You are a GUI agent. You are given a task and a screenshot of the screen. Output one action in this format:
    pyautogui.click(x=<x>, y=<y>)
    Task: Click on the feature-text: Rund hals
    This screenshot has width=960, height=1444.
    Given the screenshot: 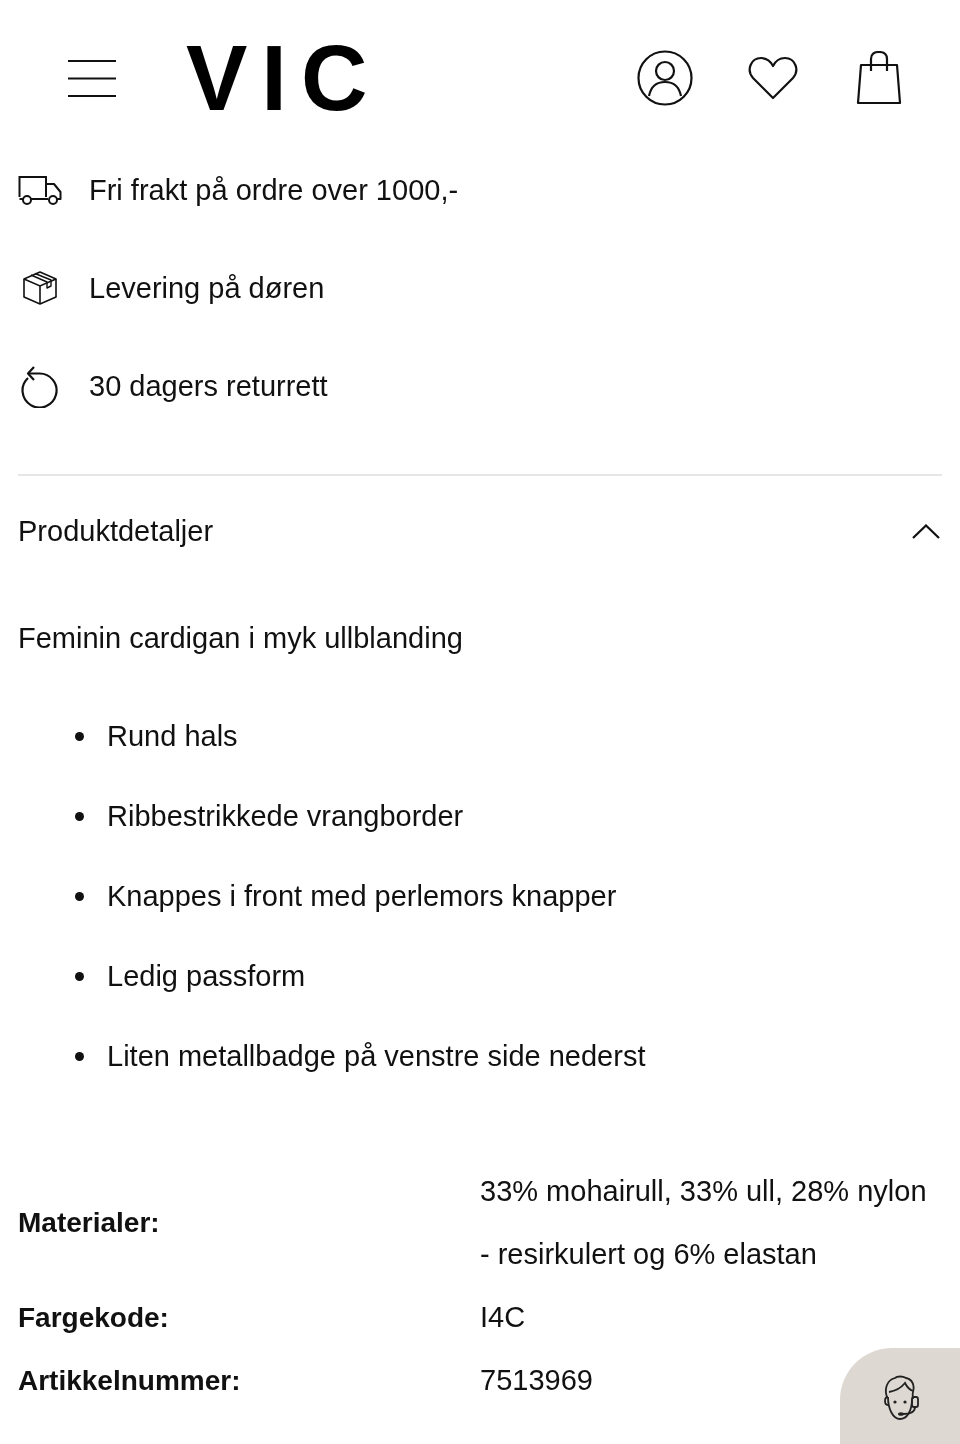 What is the action you would take?
    pyautogui.click(x=172, y=736)
    